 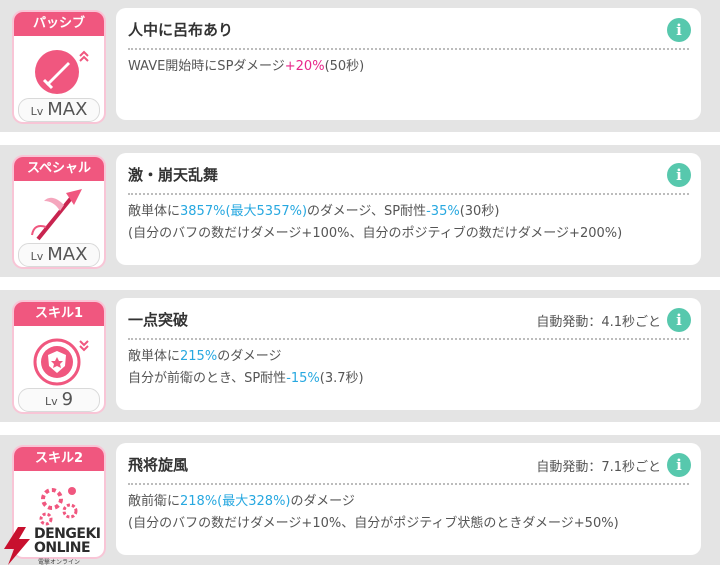 I want to click on skill-level: Lv 9, so click(x=59, y=400).